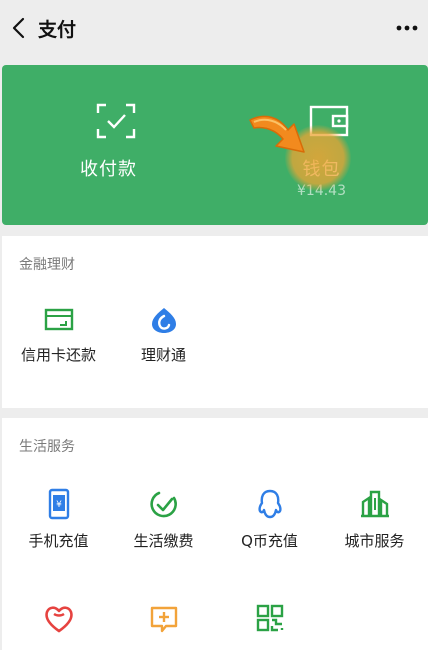 The width and height of the screenshot is (428, 650). What do you see at coordinates (269, 504) in the screenshot?
I see `qq-penguin-icon` at bounding box center [269, 504].